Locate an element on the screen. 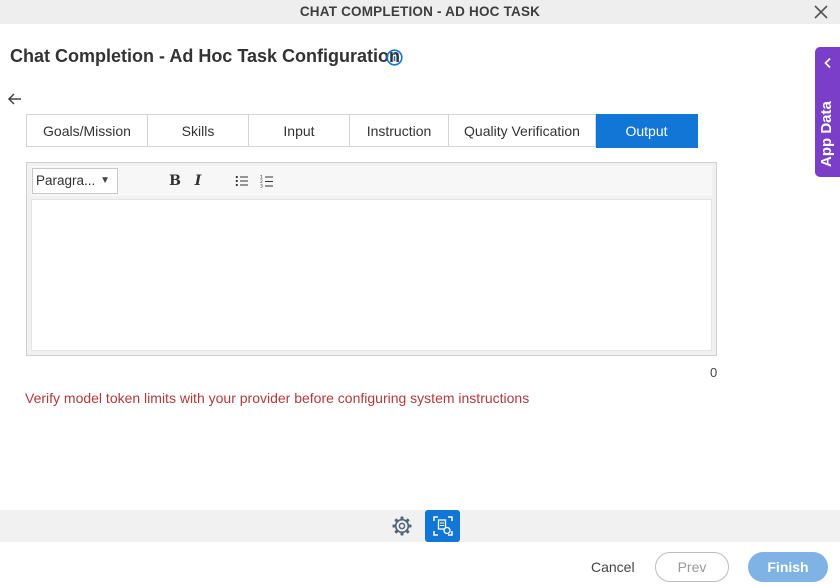 This screenshot has width=840, height=586. numbered-list-icon: 1 2 3 is located at coordinates (266, 181).